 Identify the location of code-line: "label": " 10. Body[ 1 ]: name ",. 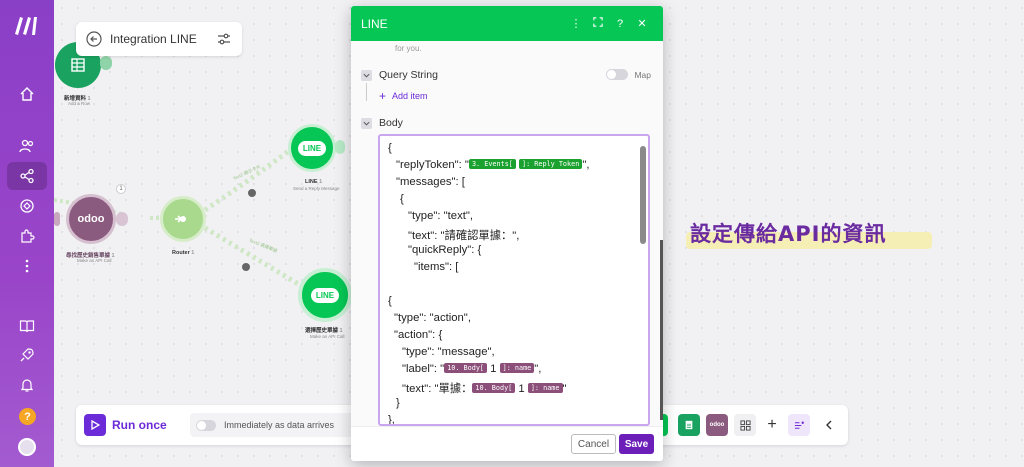
(472, 369).